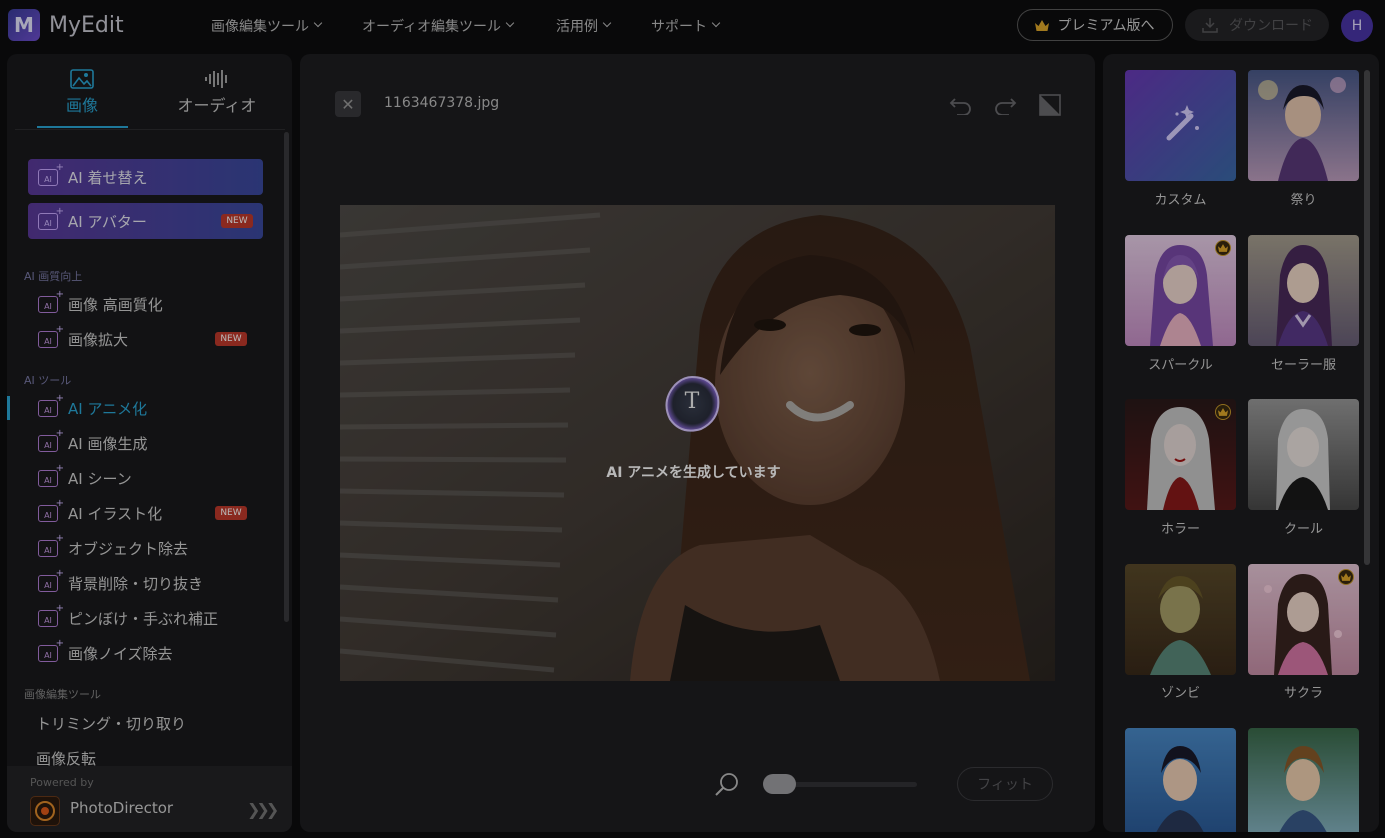  What do you see at coordinates (1180, 290) in the screenshot?
I see `style-card-sparkle` at bounding box center [1180, 290].